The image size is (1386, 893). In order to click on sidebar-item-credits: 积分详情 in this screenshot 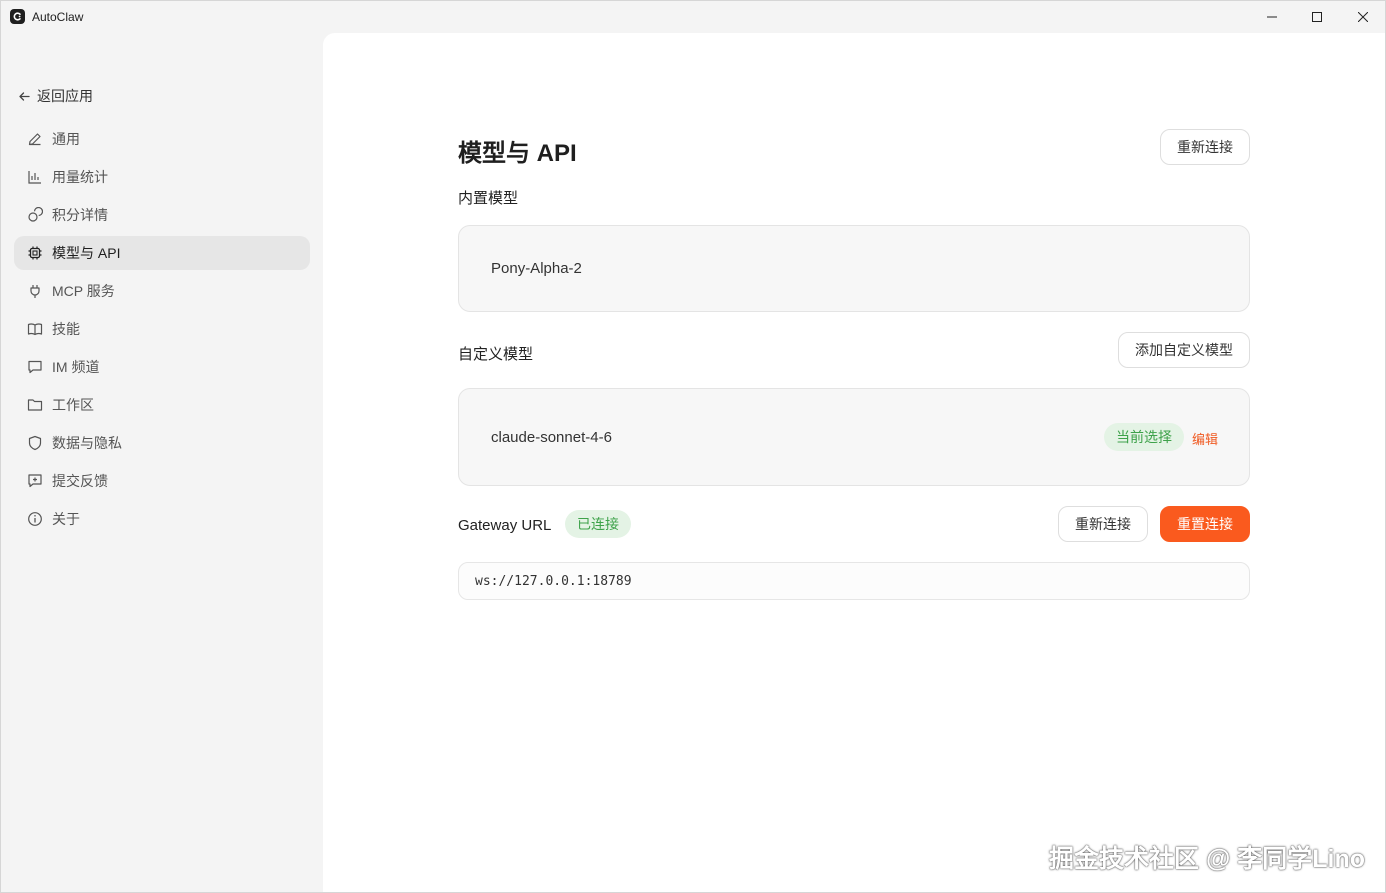, I will do `click(162, 215)`.